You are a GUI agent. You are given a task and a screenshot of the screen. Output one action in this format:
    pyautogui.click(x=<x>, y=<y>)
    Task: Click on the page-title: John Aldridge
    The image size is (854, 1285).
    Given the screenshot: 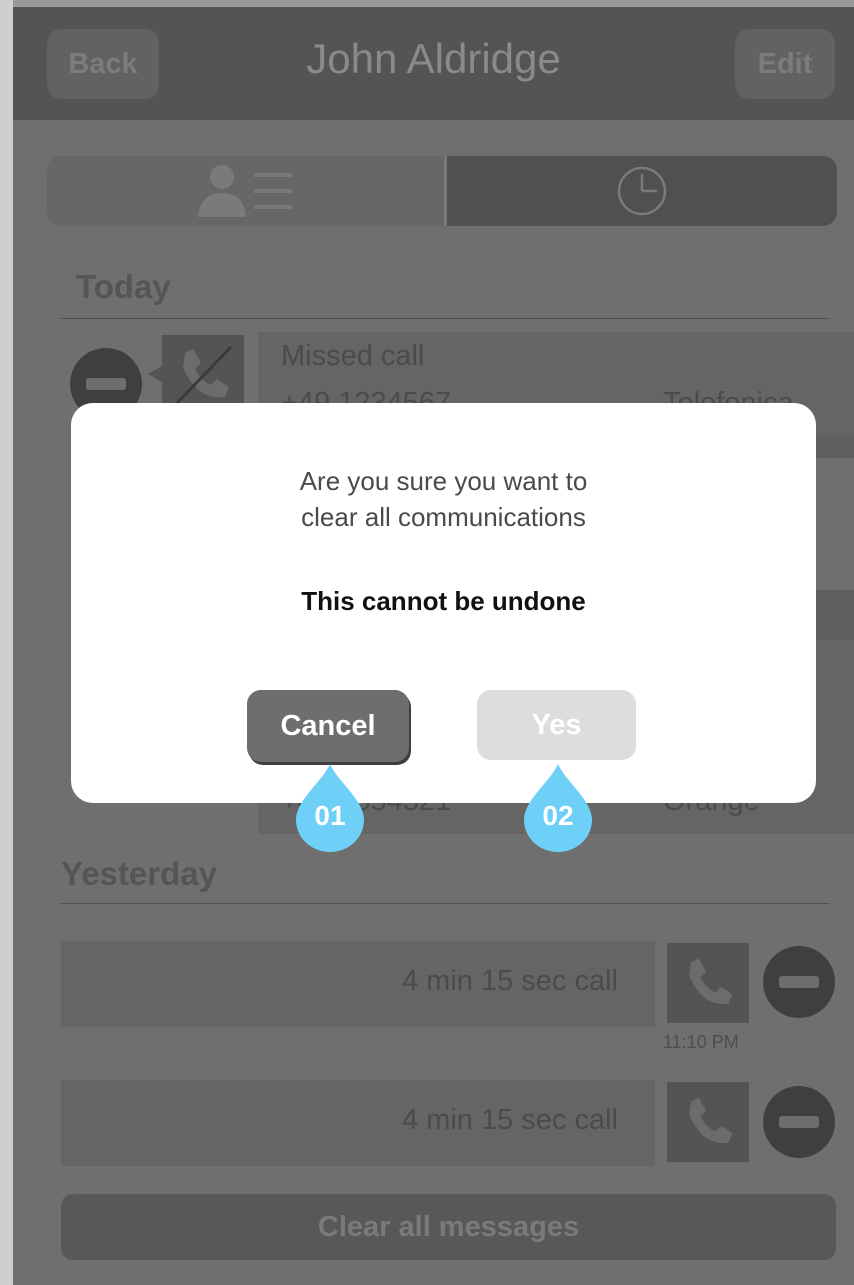 What is the action you would take?
    pyautogui.click(x=433, y=58)
    